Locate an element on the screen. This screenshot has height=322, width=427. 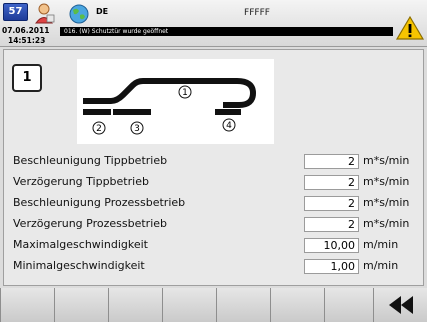
param-unit-min-speed: m/min is located at coordinates (381, 265).